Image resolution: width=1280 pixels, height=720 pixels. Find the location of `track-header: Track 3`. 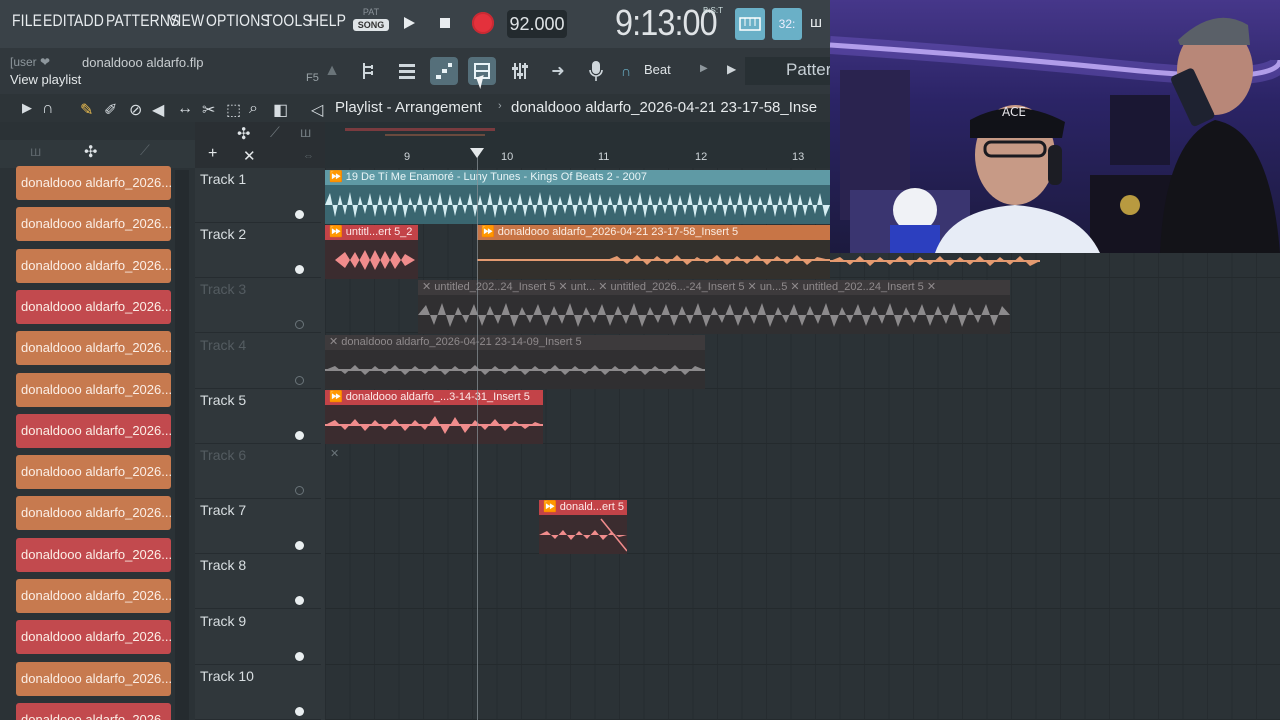

track-header: Track 3 is located at coordinates (258, 306).